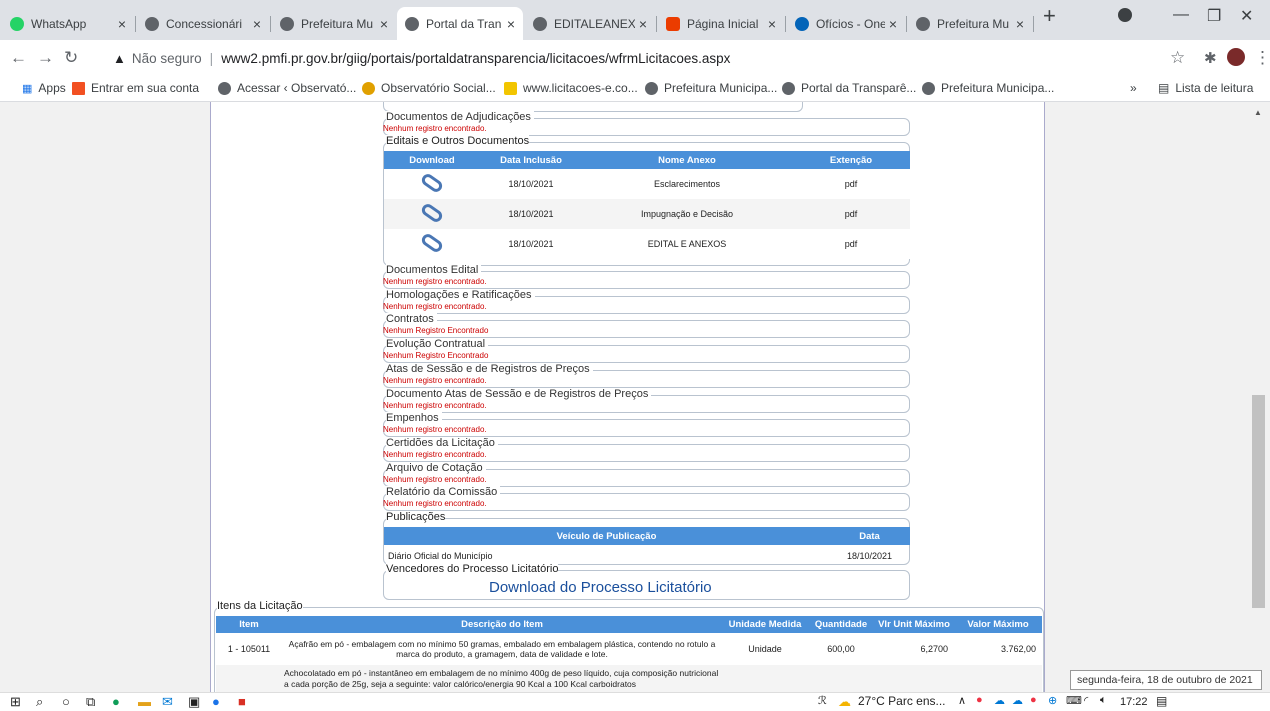 This screenshot has height=711, width=1270. I want to click on store-icon: ▣, so click(194, 702).